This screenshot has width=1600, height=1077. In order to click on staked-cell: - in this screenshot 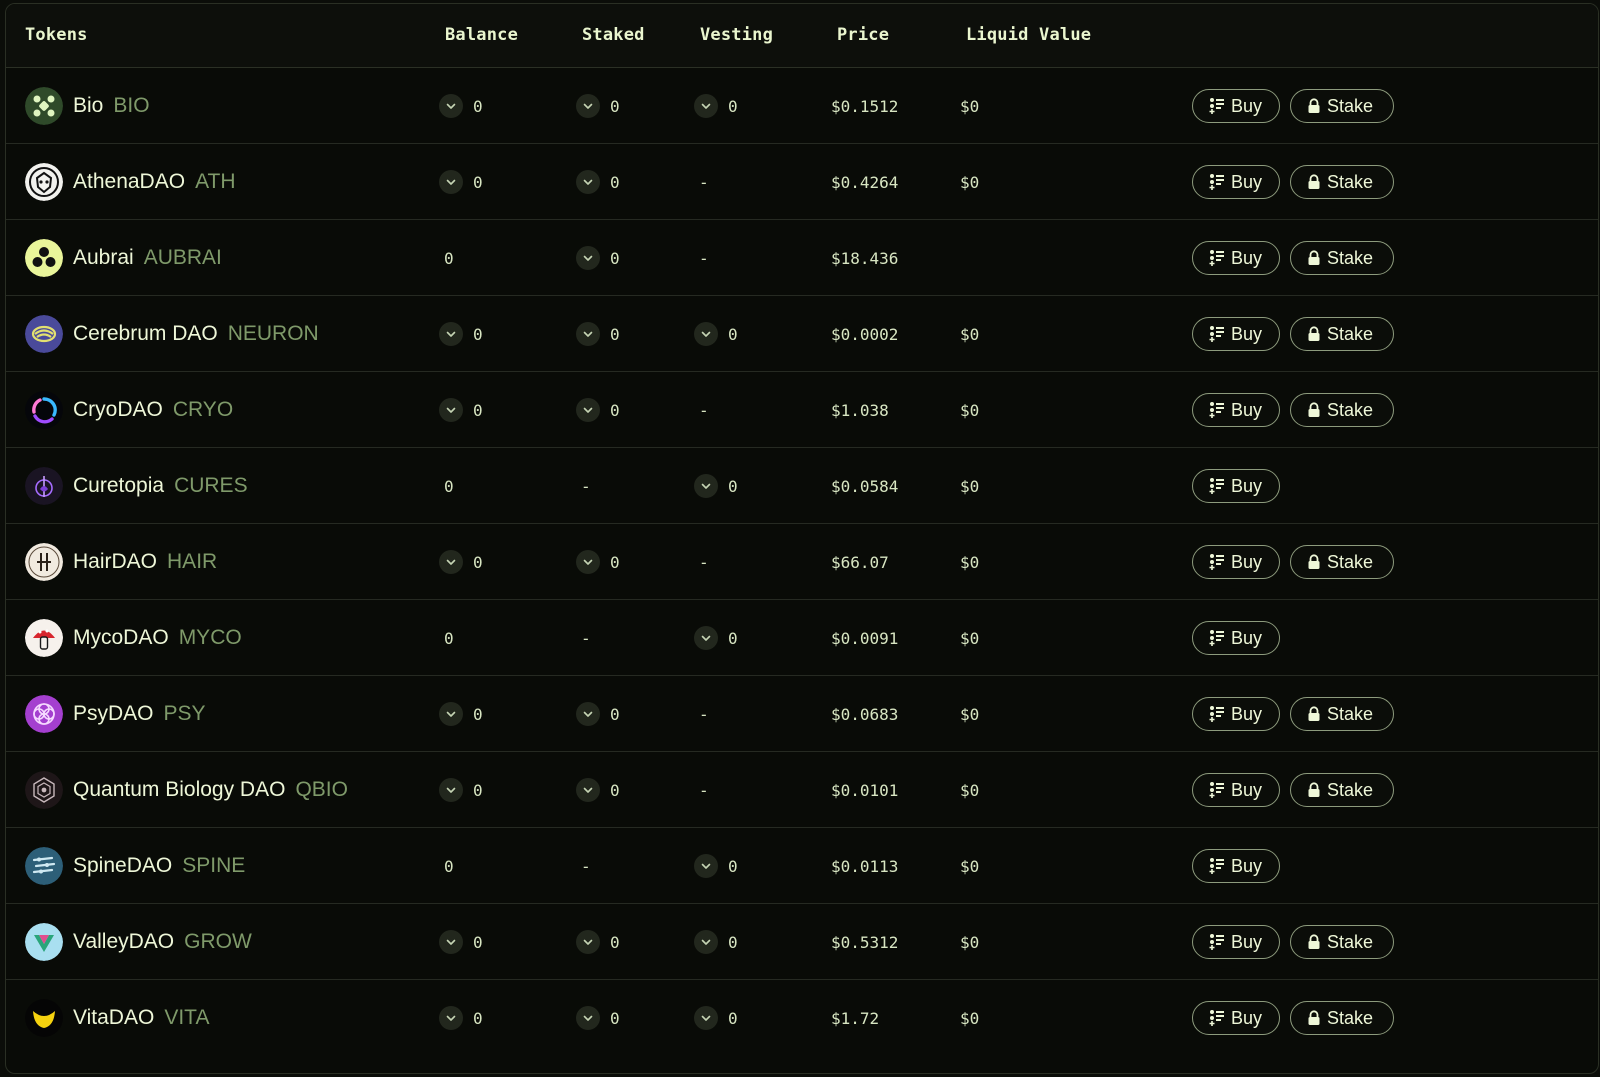, I will do `click(586, 638)`.